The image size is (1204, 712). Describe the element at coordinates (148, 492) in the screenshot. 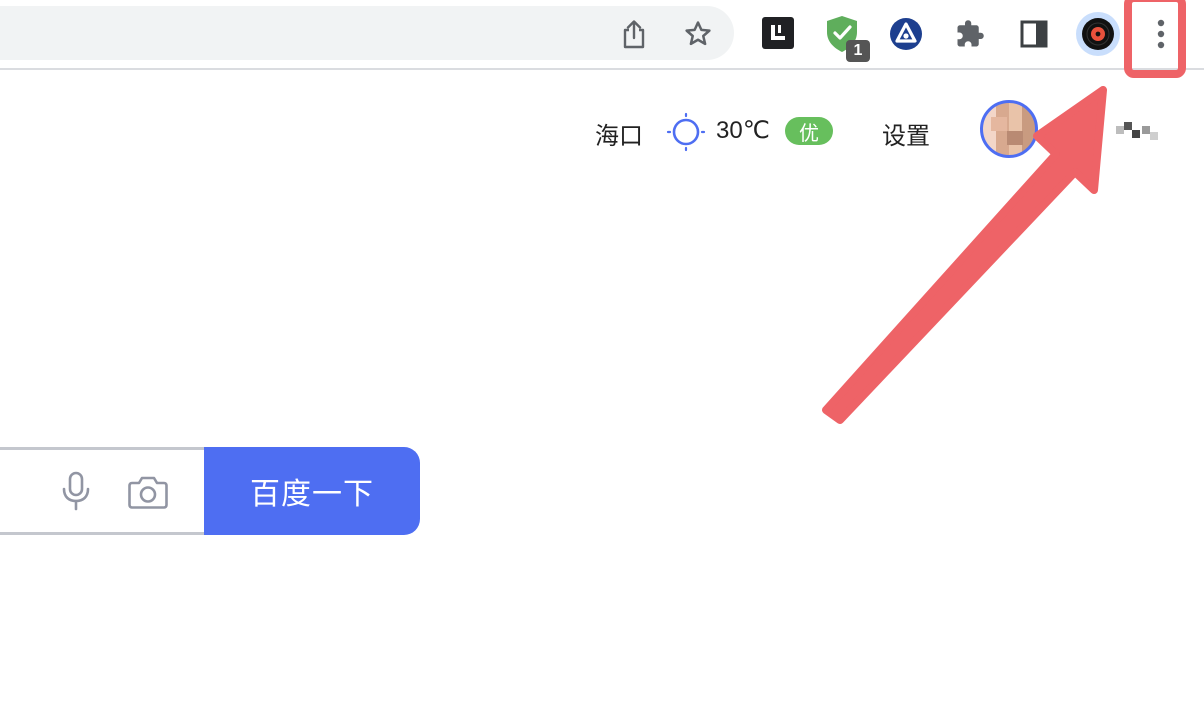

I see `camera-icon` at that location.